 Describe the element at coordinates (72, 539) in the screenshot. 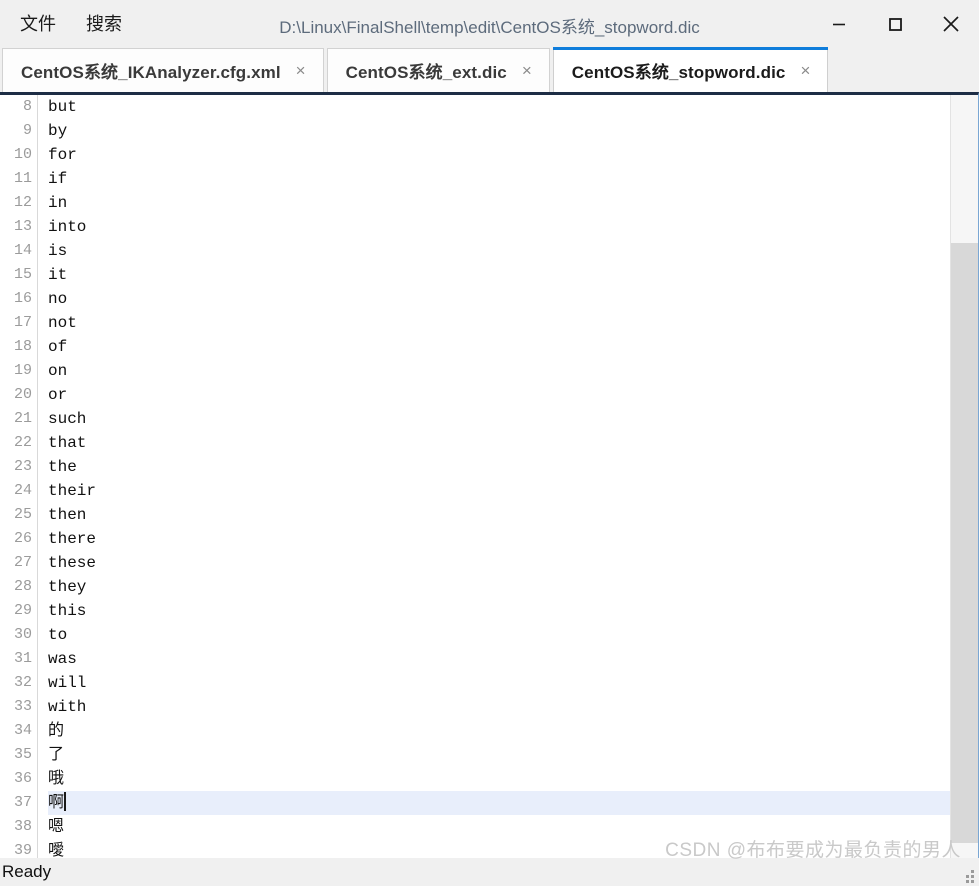

I see `code-line-text: there` at that location.